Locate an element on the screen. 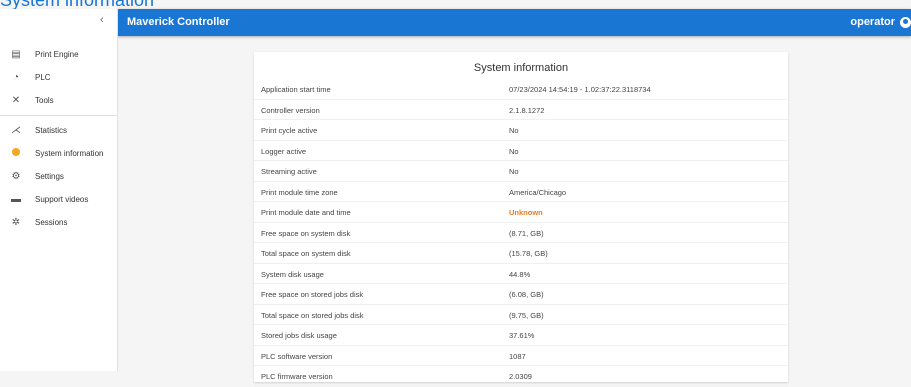  row-label: PLC software version is located at coordinates (297, 356).